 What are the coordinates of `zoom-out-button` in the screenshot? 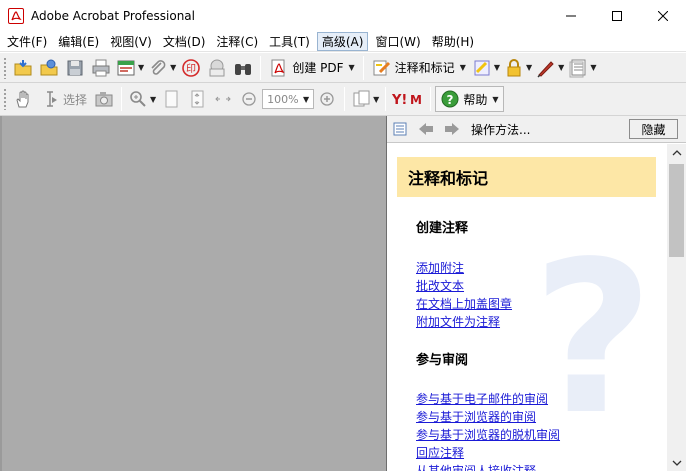 It's located at (249, 99).